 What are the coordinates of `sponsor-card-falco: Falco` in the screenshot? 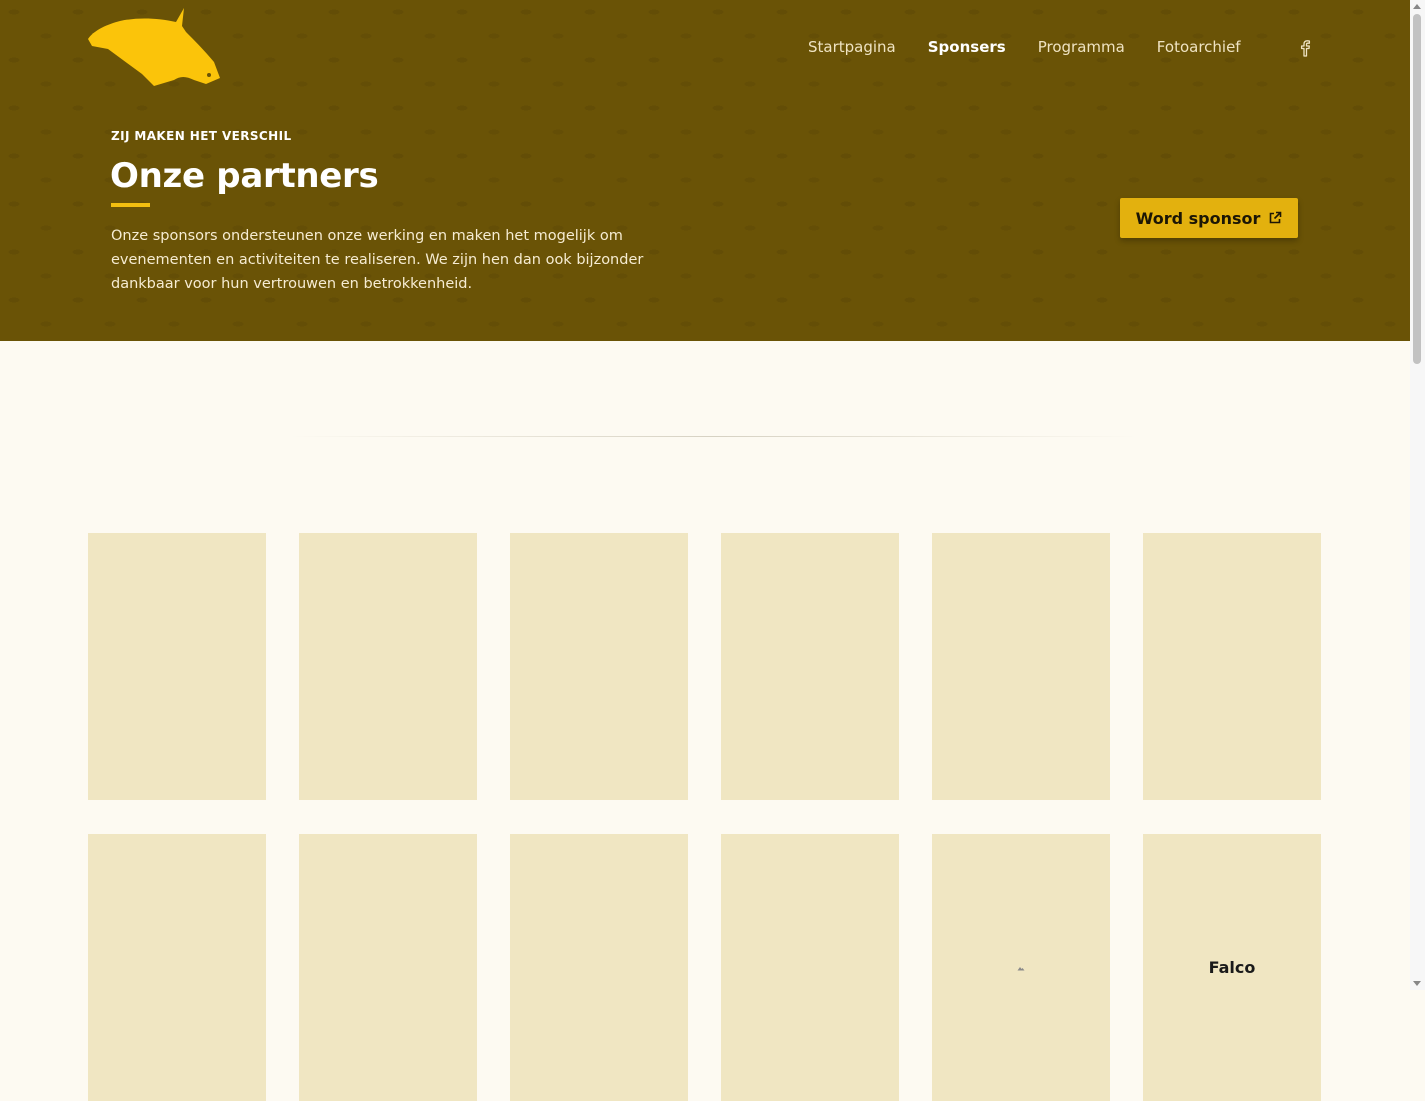 It's located at (1232, 967).